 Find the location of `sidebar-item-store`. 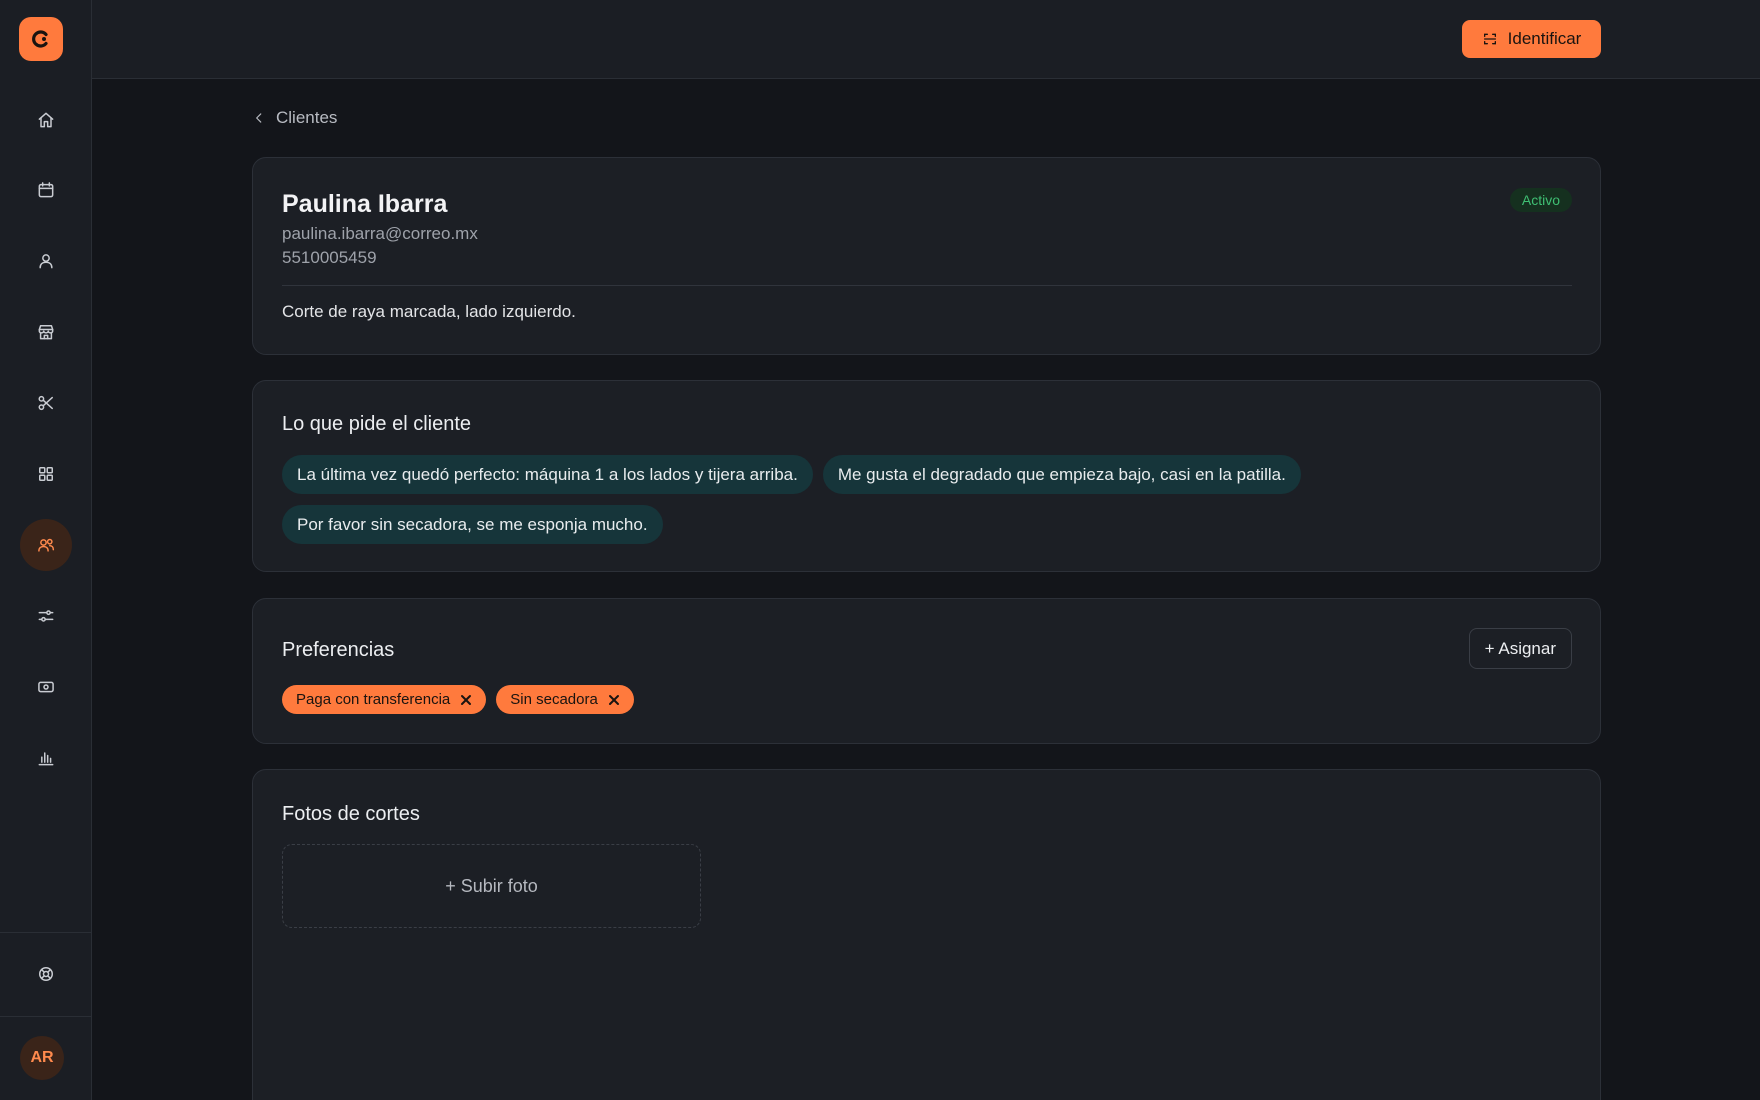

sidebar-item-store is located at coordinates (46, 332).